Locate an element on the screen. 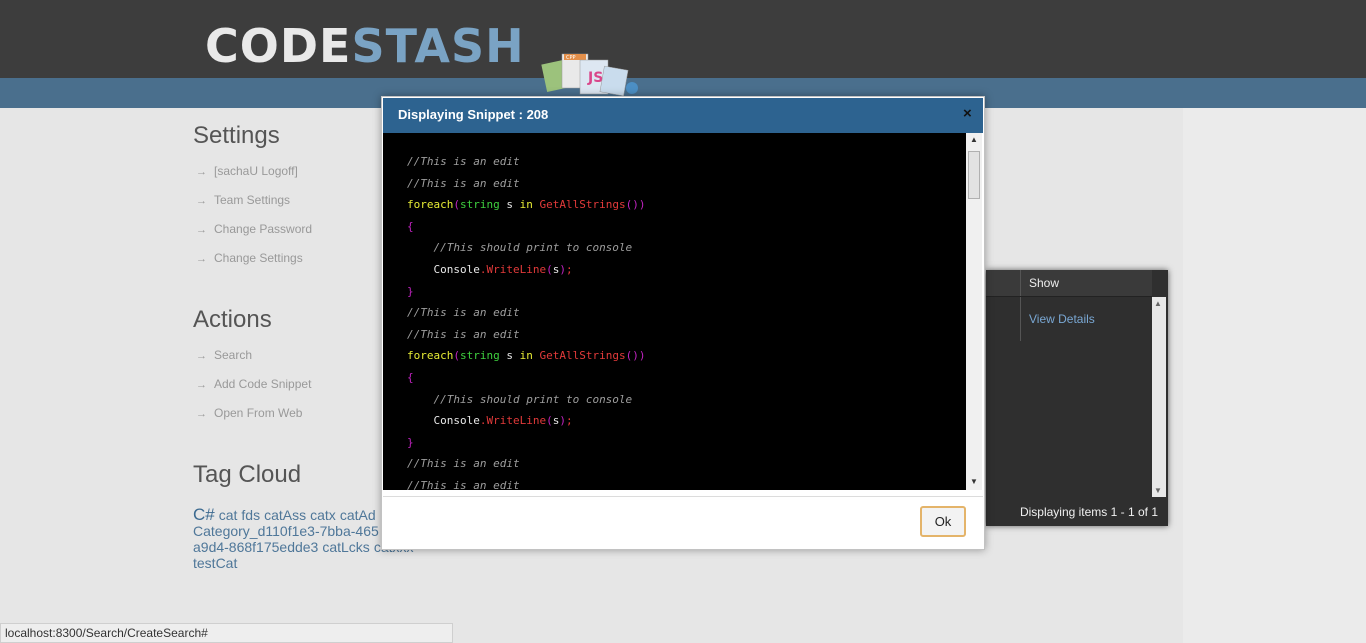 Image resolution: width=1366 pixels, height=643 pixels. dialog-title: Displaying Snippet : 208 is located at coordinates (473, 114).